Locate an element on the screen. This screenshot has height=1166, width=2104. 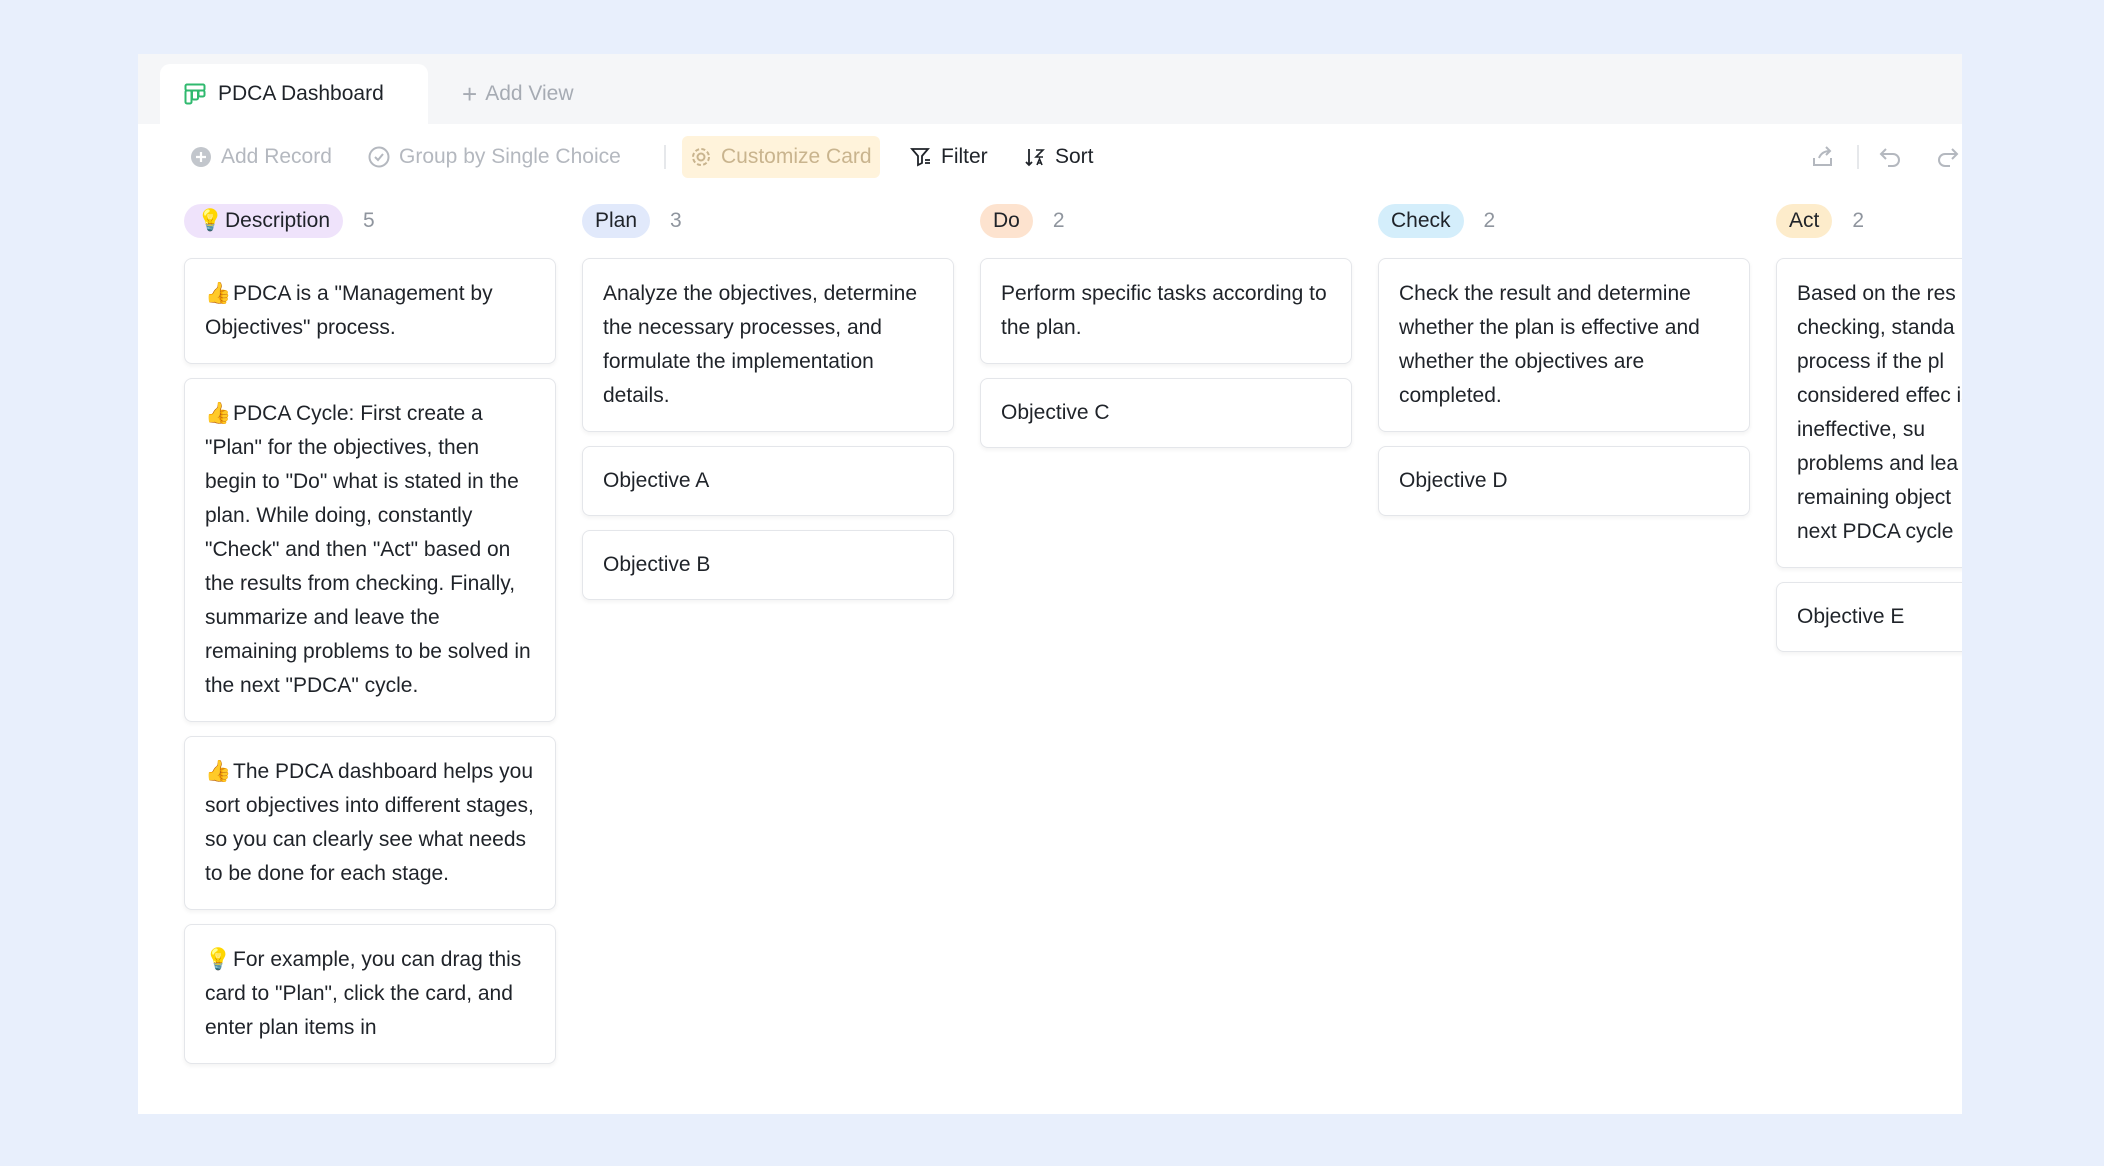
toolbar-divider-right is located at coordinates (1858, 157).